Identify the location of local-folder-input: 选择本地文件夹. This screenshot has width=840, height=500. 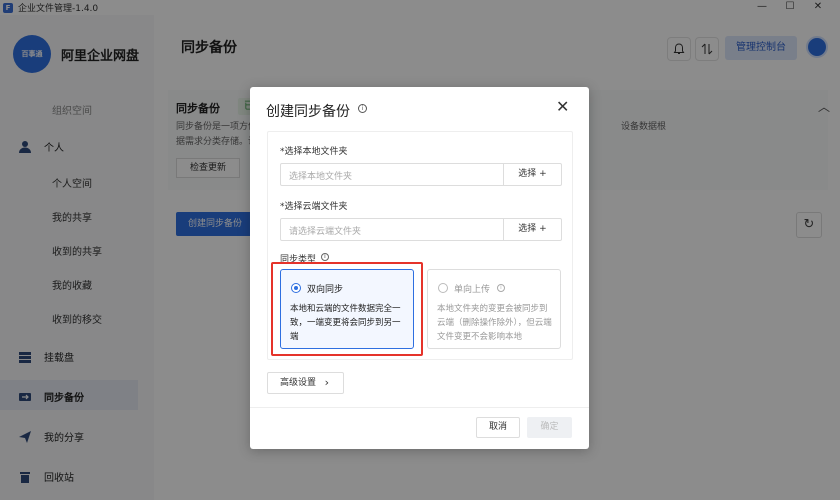
(320, 175).